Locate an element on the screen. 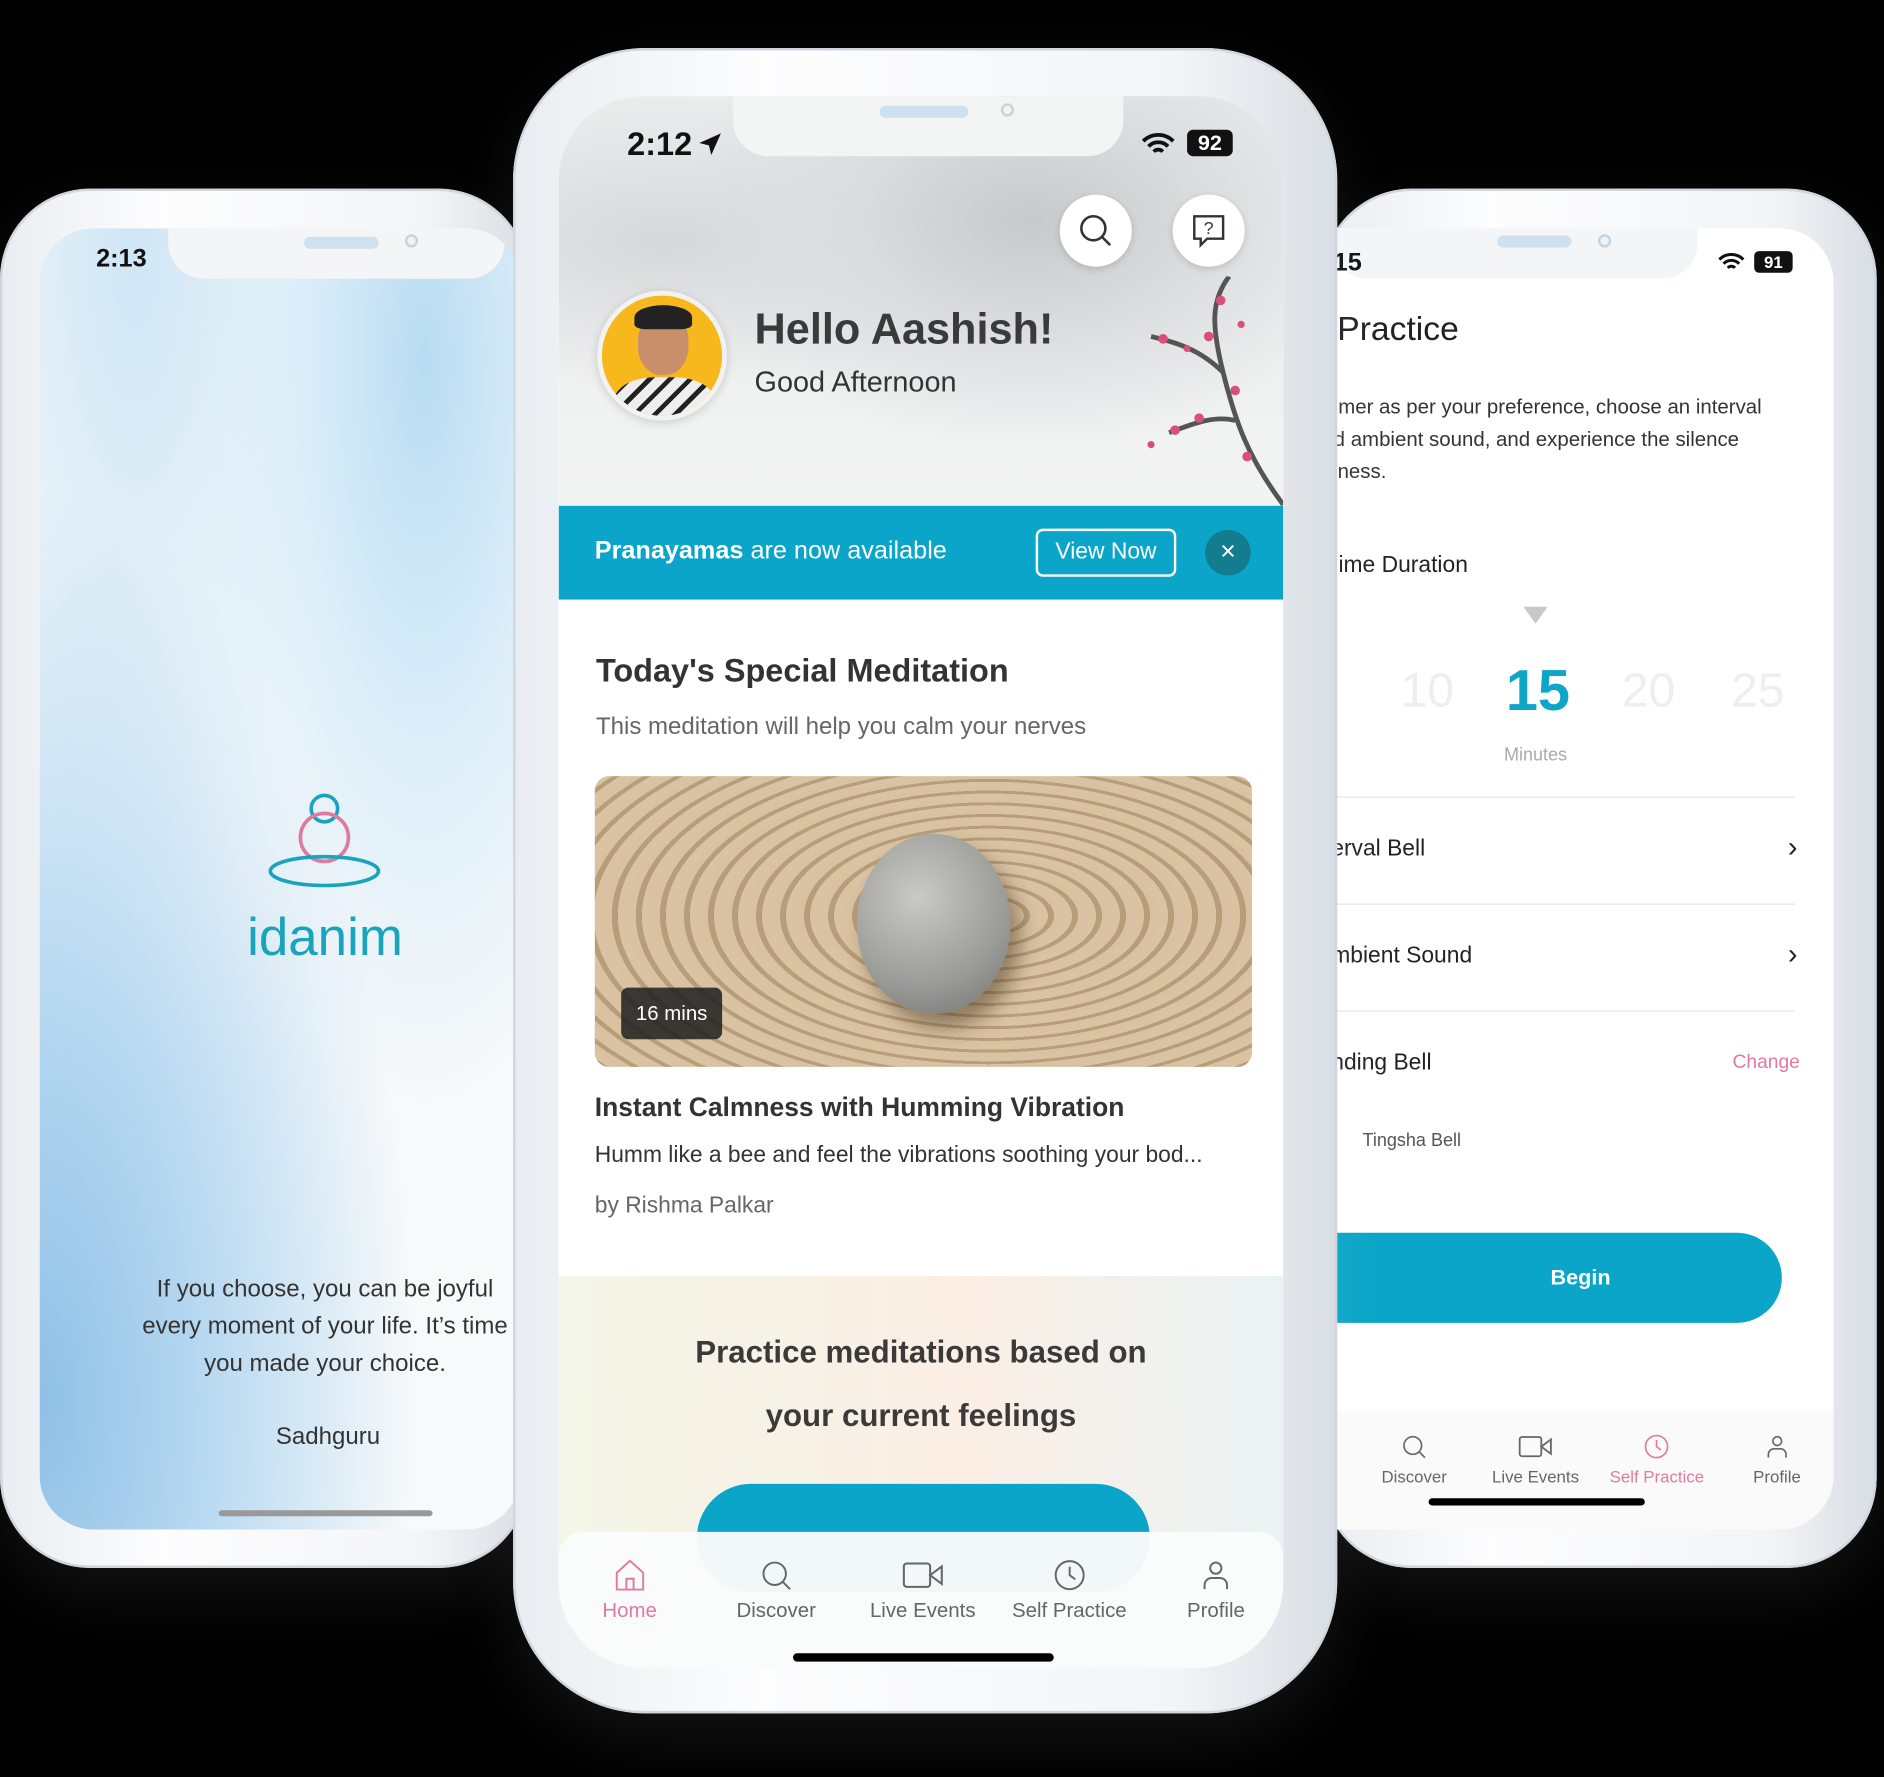  interval-bell-row: erval Bell › is located at coordinates (1564, 847).